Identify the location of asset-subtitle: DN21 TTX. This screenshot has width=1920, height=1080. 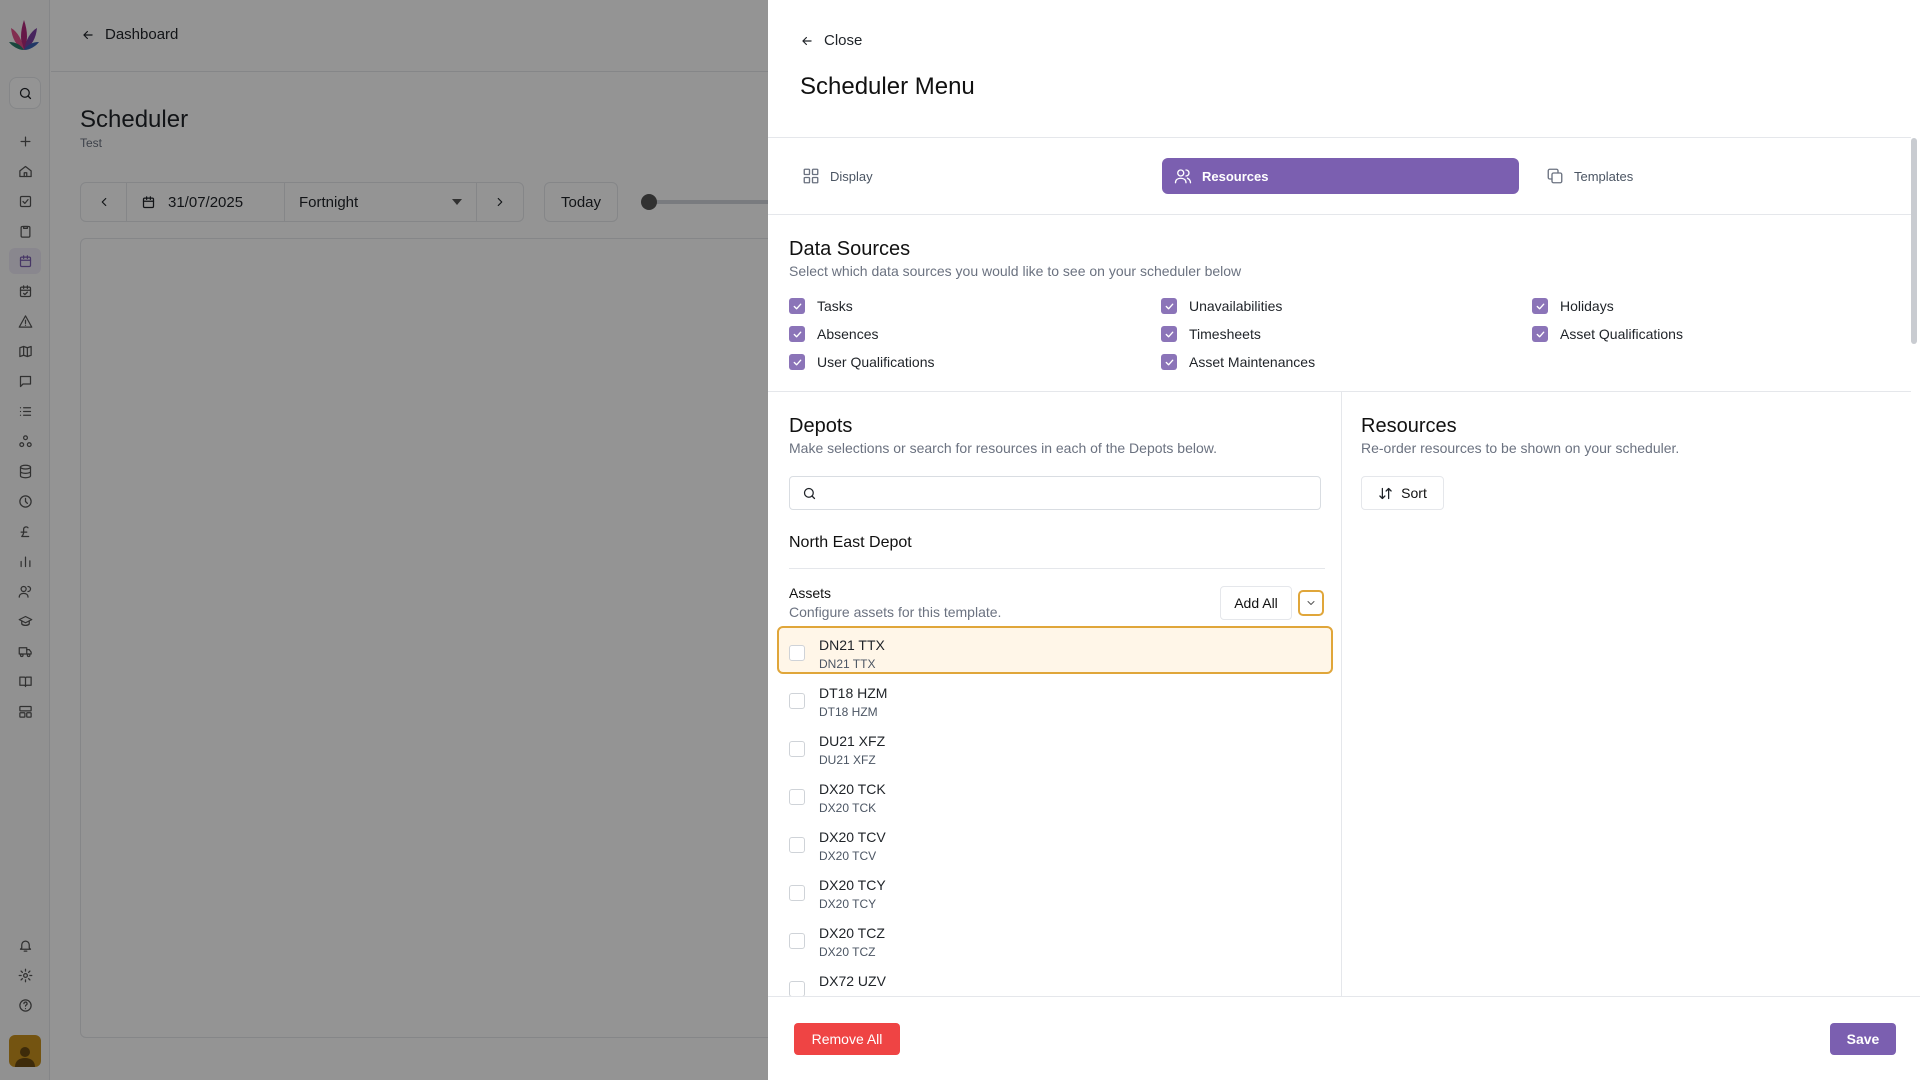
(847, 664).